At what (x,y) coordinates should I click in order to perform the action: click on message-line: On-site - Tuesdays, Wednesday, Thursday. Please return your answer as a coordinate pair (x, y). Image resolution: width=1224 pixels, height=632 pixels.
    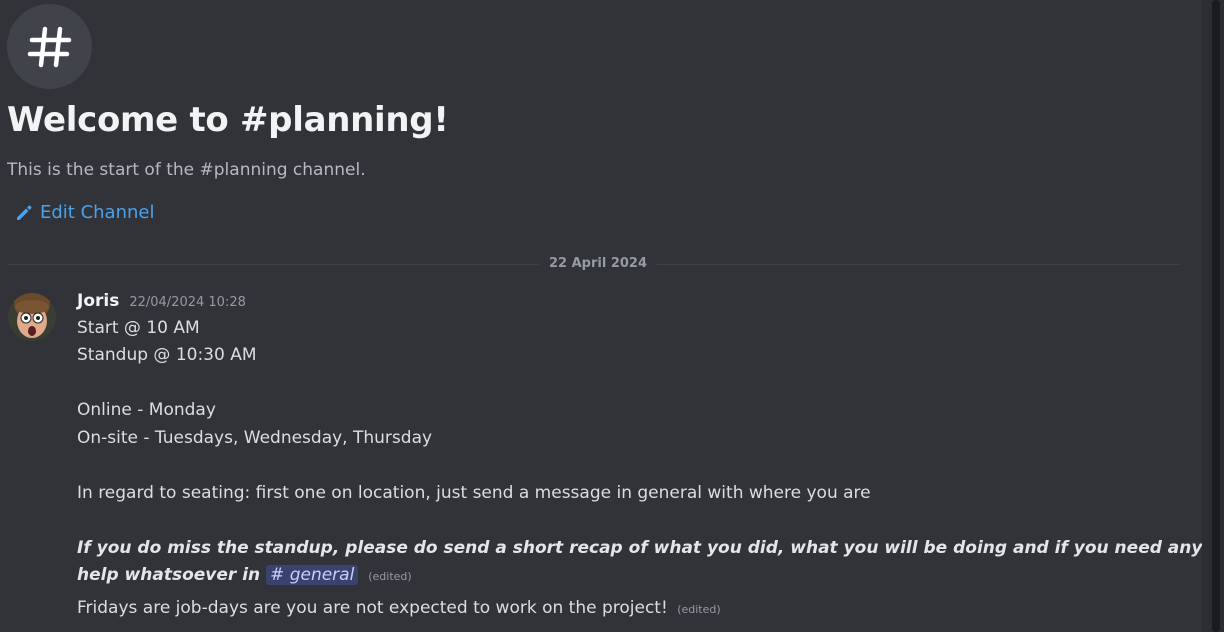
    Looking at the image, I should click on (255, 438).